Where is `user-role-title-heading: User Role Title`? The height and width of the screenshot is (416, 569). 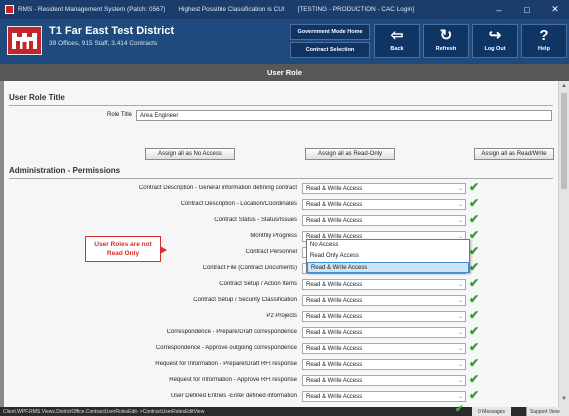 user-role-title-heading: User Role Title is located at coordinates (37, 97).